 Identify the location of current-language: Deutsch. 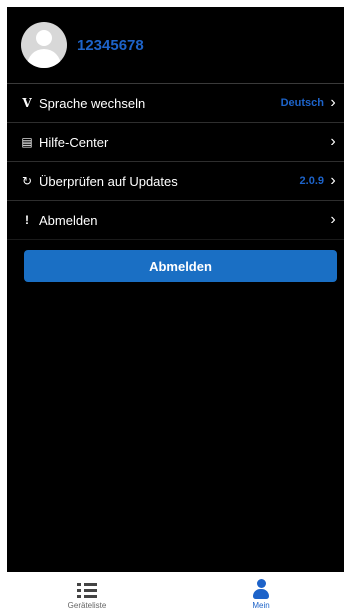
(302, 103).